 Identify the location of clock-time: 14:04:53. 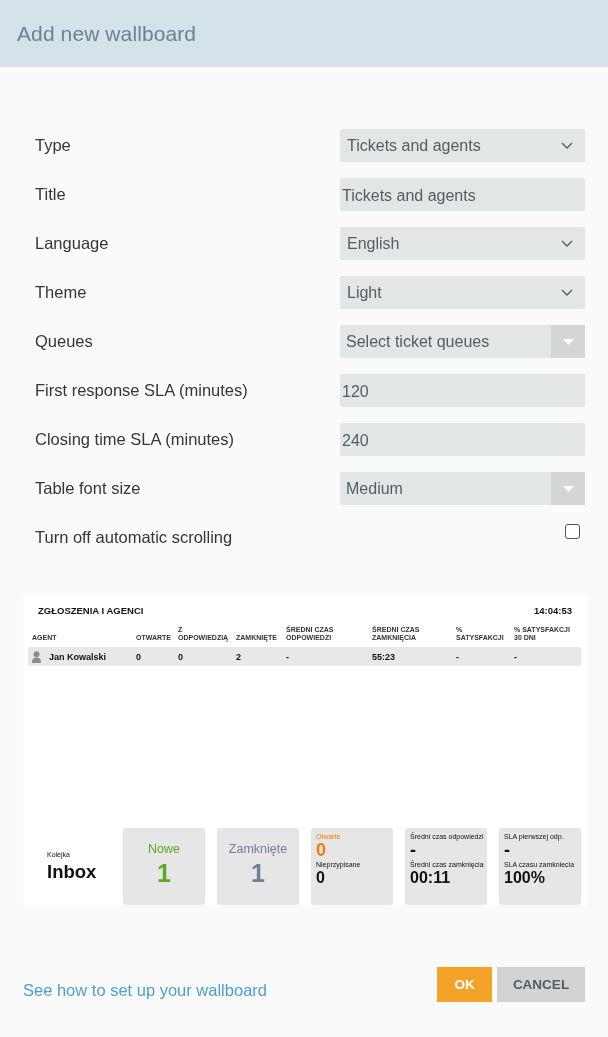
(552, 610).